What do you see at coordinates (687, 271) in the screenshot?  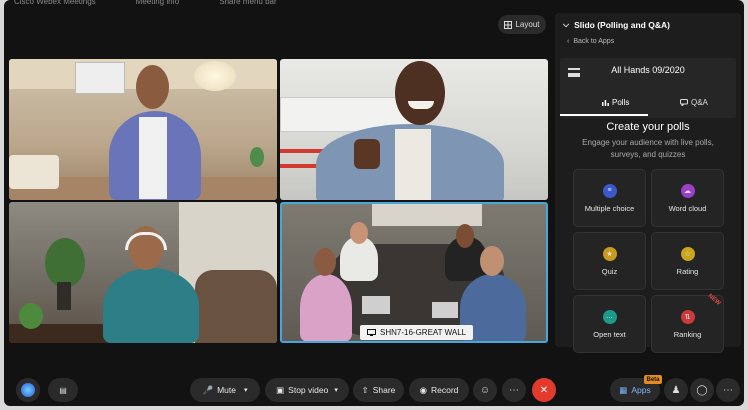 I see `poll-type-label: Rating` at bounding box center [687, 271].